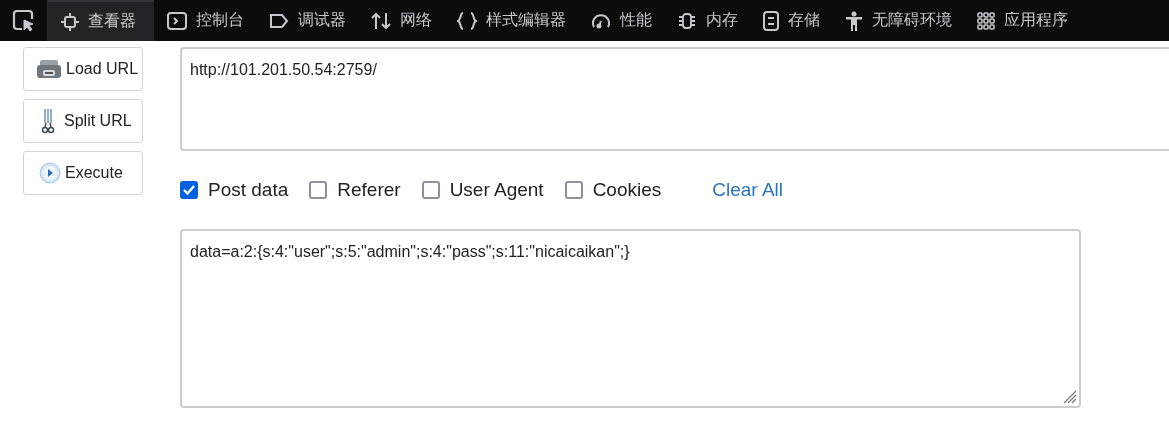 The image size is (1169, 421). What do you see at coordinates (83, 69) in the screenshot?
I see `action-button: Load URL` at bounding box center [83, 69].